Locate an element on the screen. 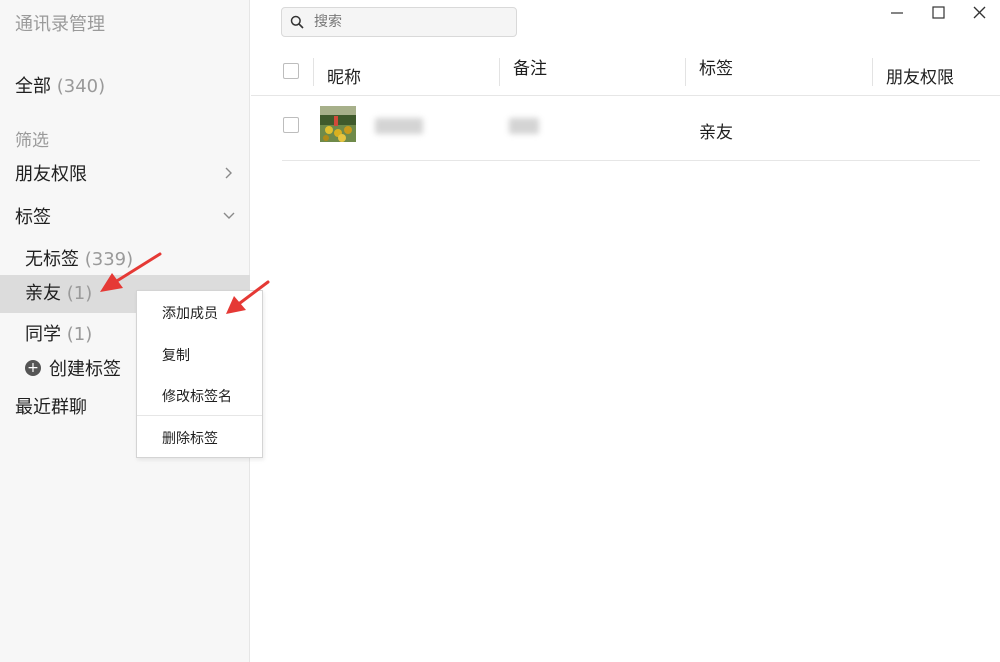 This screenshot has width=1000, height=662. sidebar-item-count: (340) is located at coordinates (81, 86).